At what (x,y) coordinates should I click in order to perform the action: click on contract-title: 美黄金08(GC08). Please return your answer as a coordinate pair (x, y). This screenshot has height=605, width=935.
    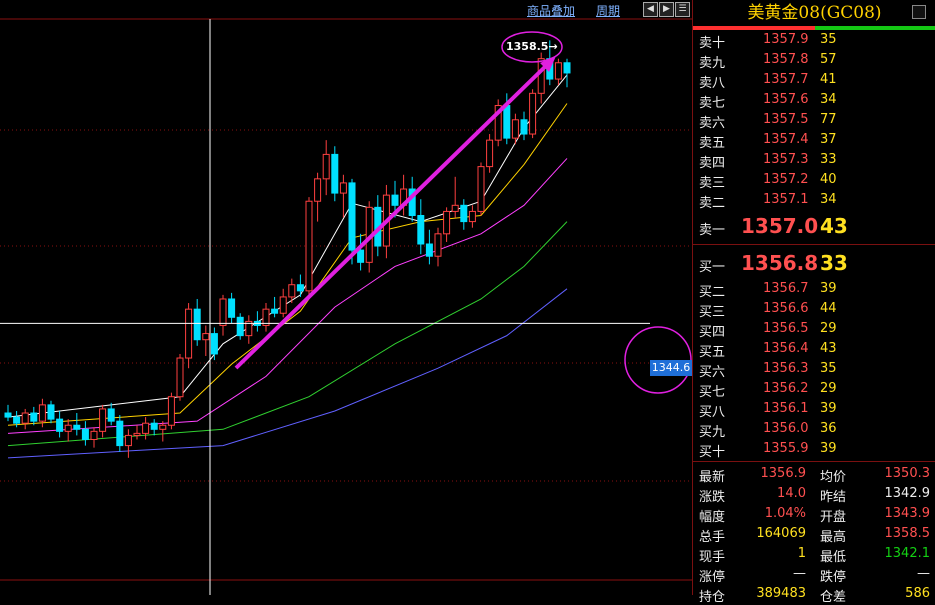
    Looking at the image, I should click on (814, 13).